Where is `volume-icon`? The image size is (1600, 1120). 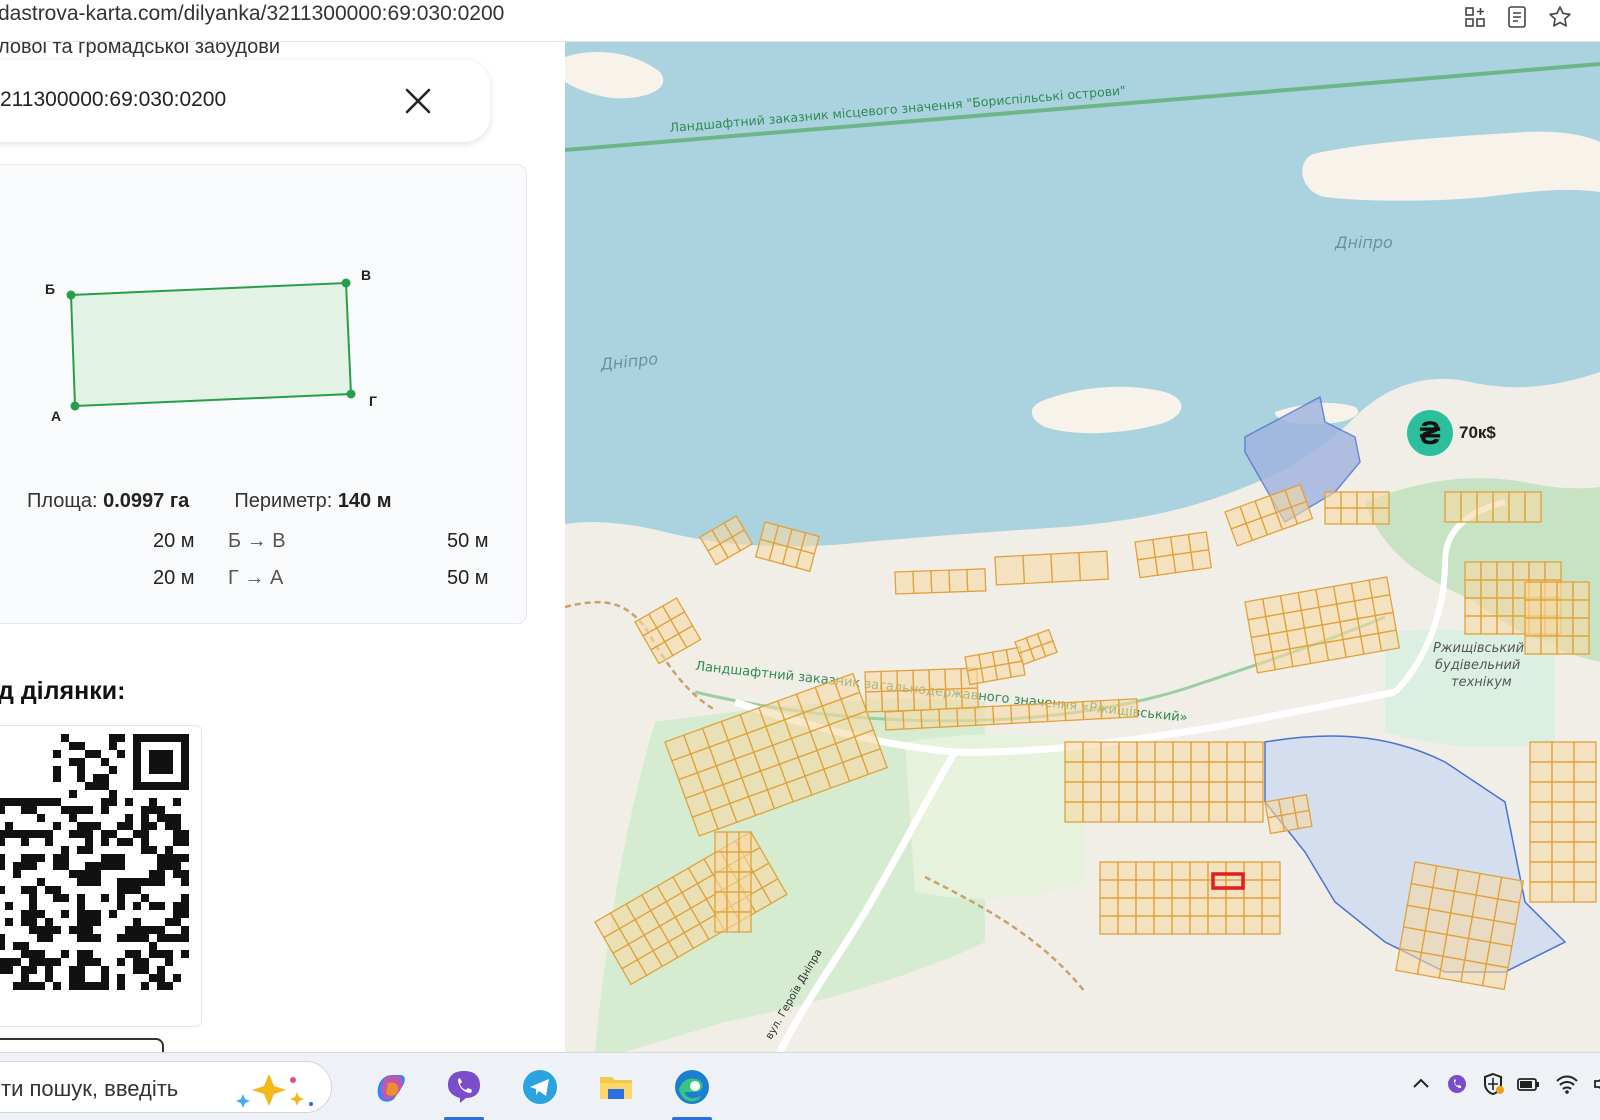 volume-icon is located at coordinates (1592, 1084).